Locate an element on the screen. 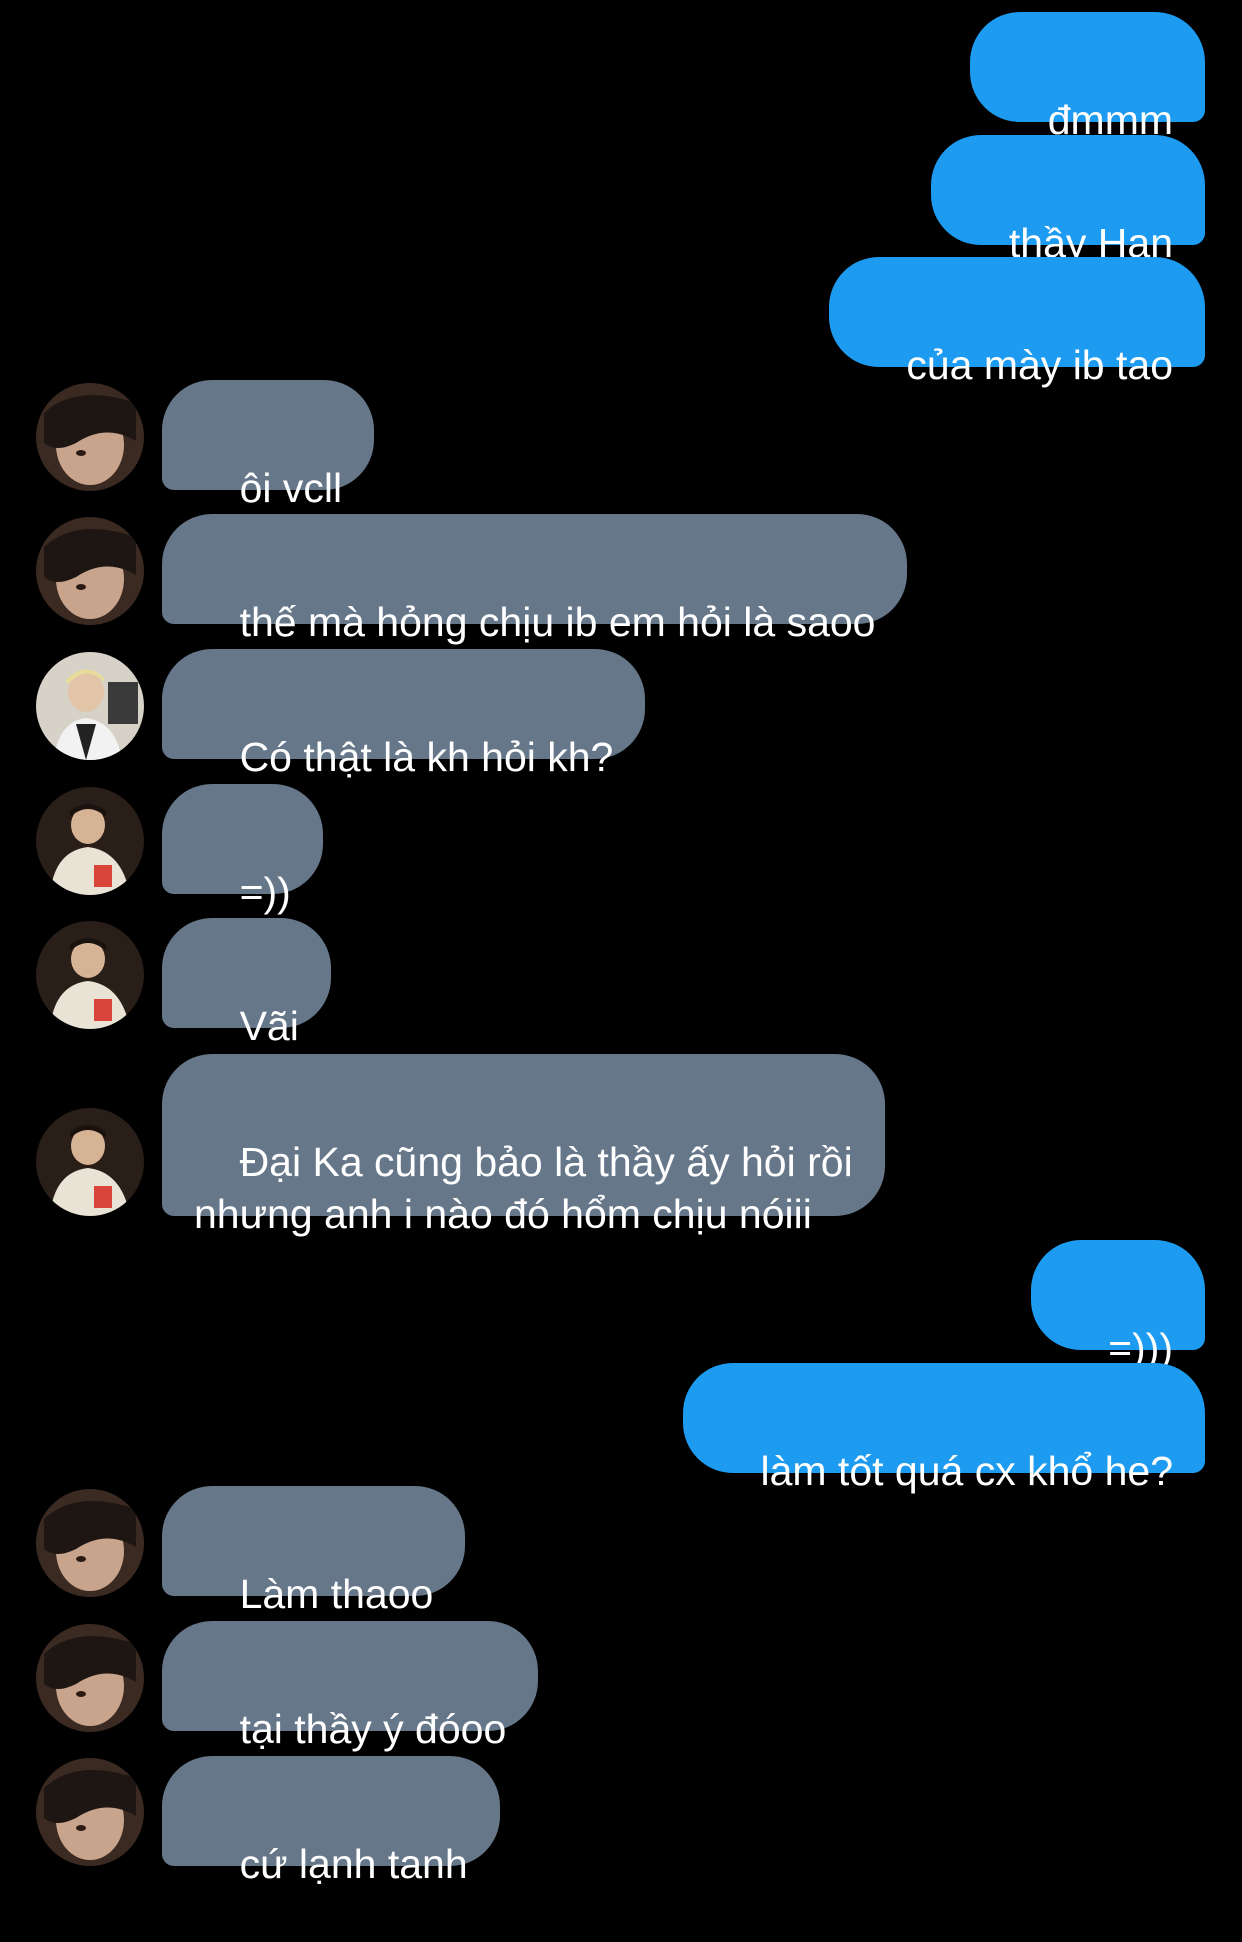  message-text: ôi vcll is located at coordinates (291, 488).